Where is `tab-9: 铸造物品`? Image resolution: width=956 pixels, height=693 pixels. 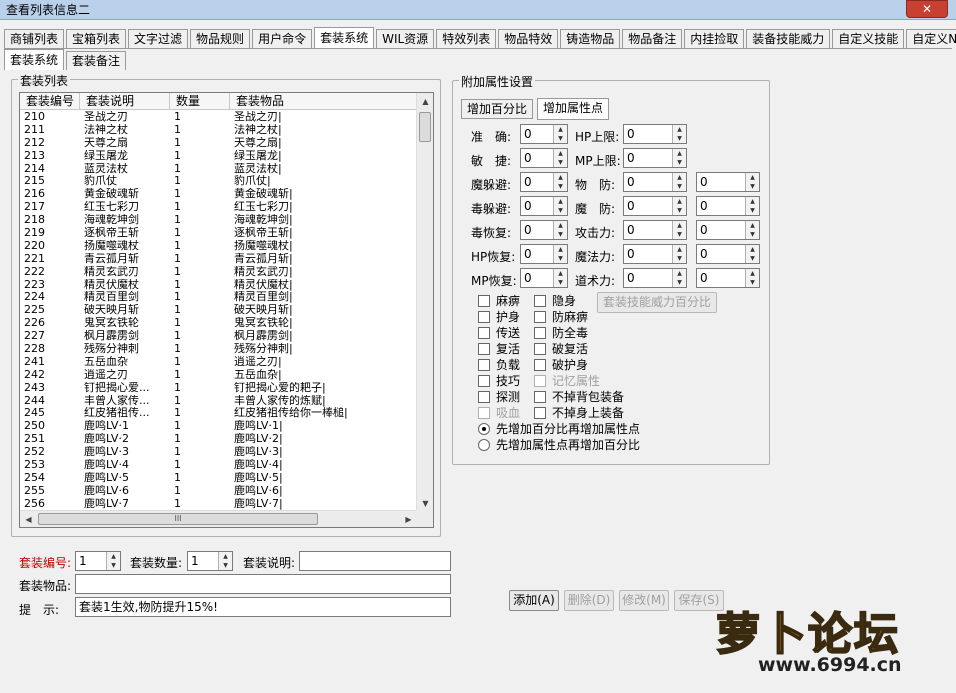 tab-9: 铸造物品 is located at coordinates (590, 38).